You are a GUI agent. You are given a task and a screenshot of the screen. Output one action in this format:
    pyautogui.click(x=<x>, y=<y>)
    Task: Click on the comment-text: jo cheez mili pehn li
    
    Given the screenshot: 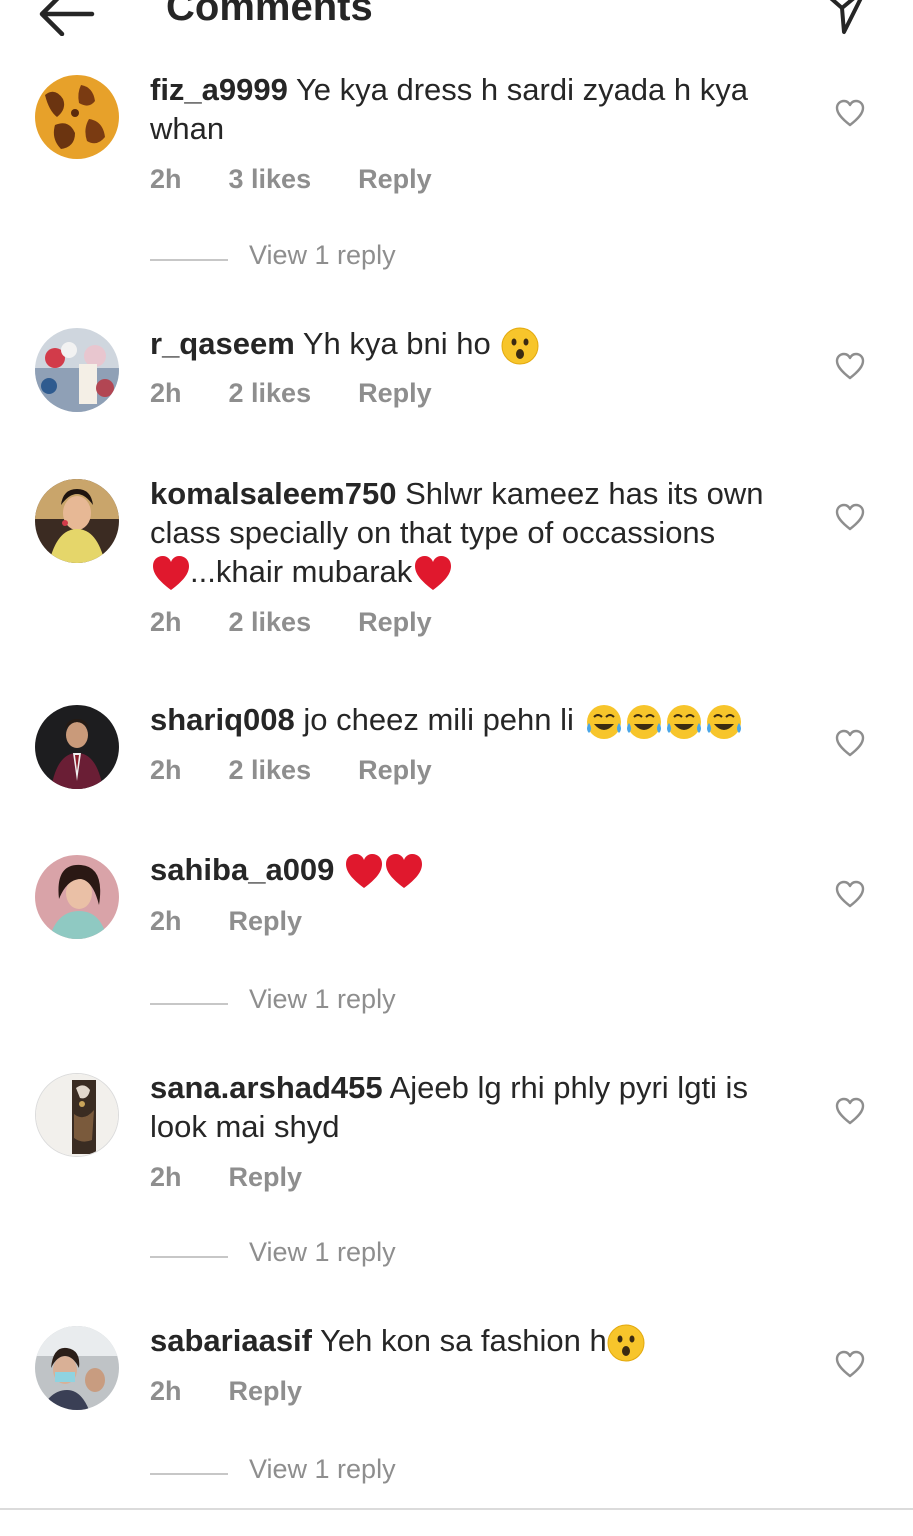 What is the action you would take?
    pyautogui.click(x=438, y=719)
    